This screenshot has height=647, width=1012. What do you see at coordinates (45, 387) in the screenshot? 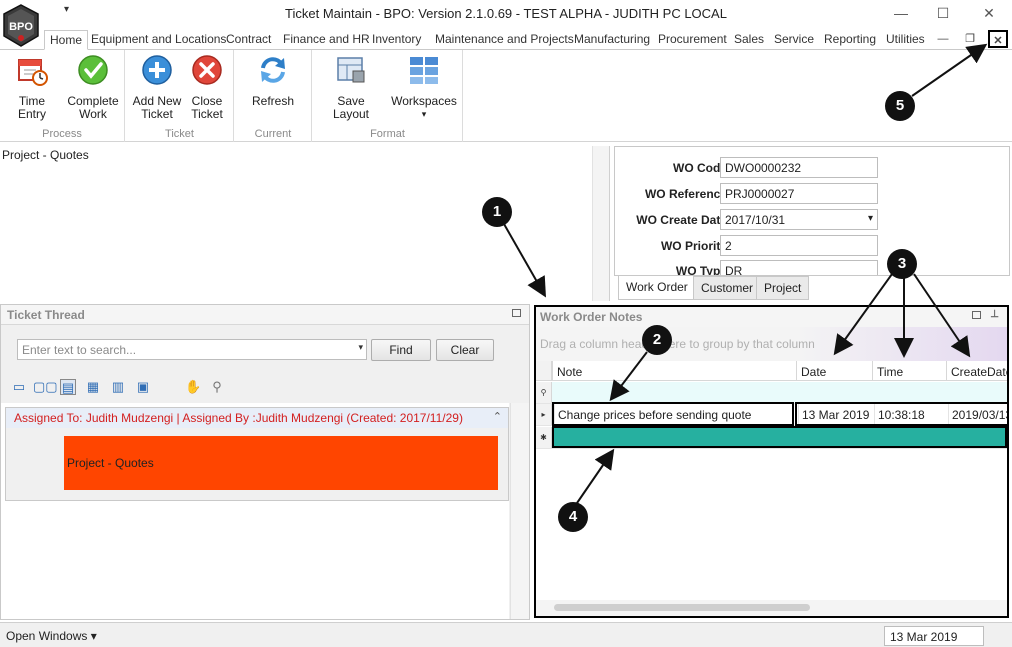
I see `dual-view-icon: ▢▢` at bounding box center [45, 387].